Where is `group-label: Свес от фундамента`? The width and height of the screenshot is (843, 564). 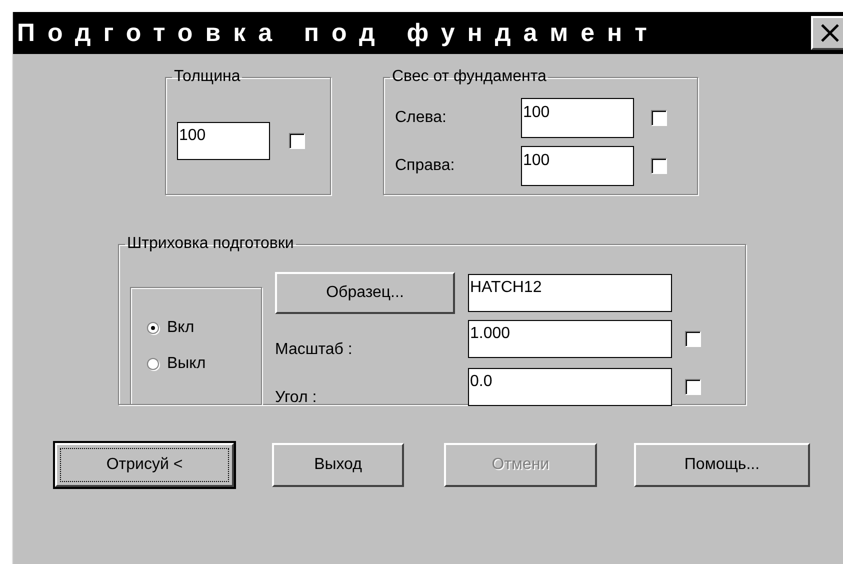 group-label: Свес от фундамента is located at coordinates (469, 77).